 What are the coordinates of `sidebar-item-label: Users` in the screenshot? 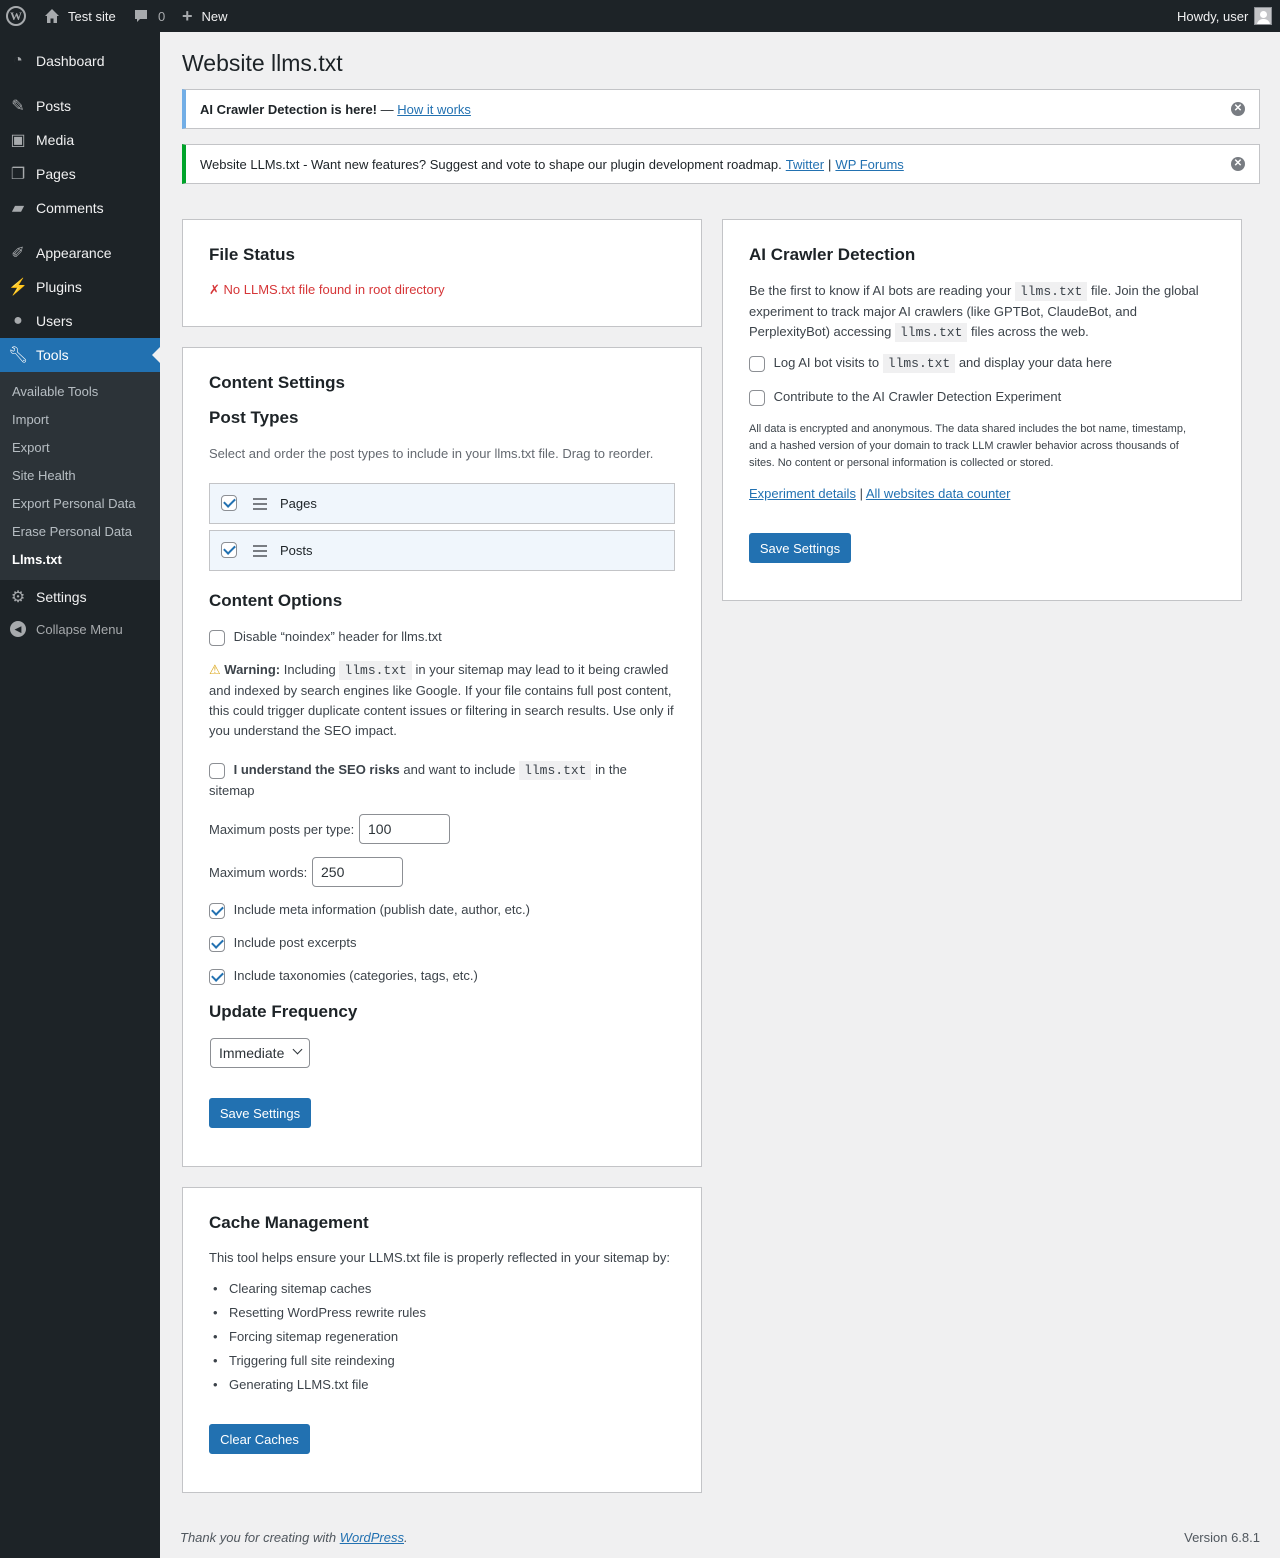 It's located at (54, 321).